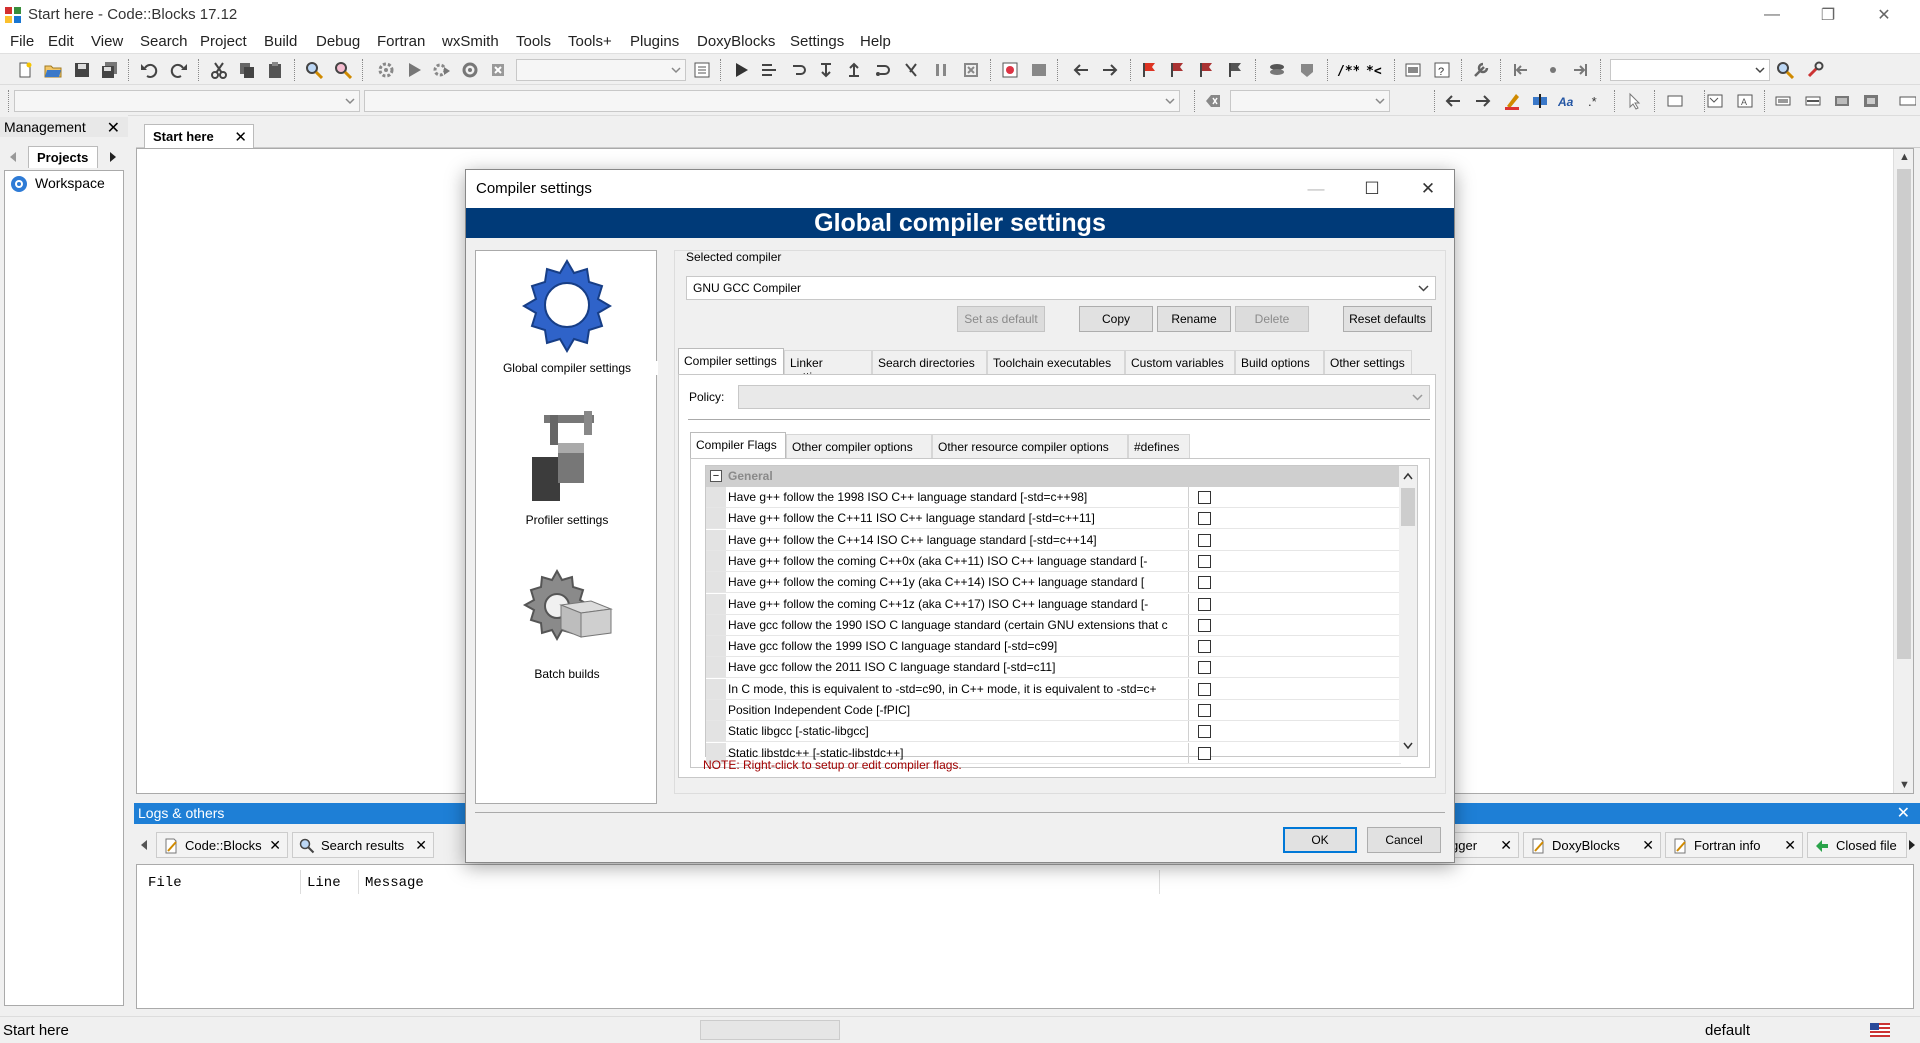 This screenshot has width=1920, height=1043. What do you see at coordinates (1368, 362) in the screenshot?
I see `tab-other-settings: Other settings` at bounding box center [1368, 362].